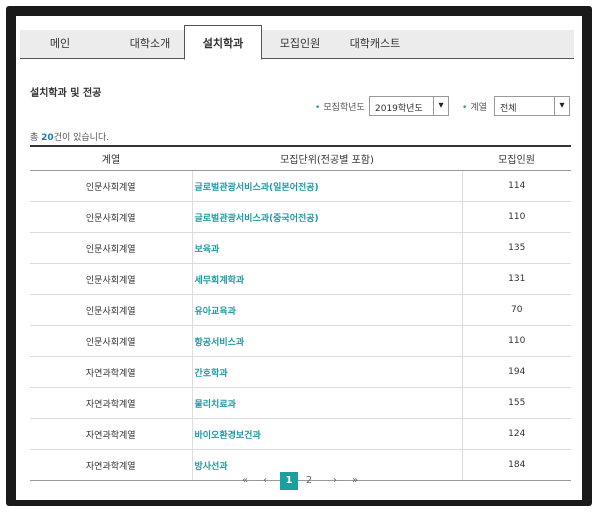  Describe the element at coordinates (223, 42) in the screenshot. I see `tab-departments: 설치학과` at that location.